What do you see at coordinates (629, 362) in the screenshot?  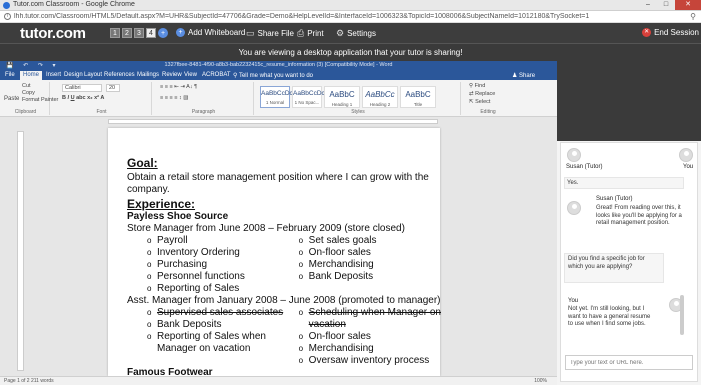 I see `chat-input` at bounding box center [629, 362].